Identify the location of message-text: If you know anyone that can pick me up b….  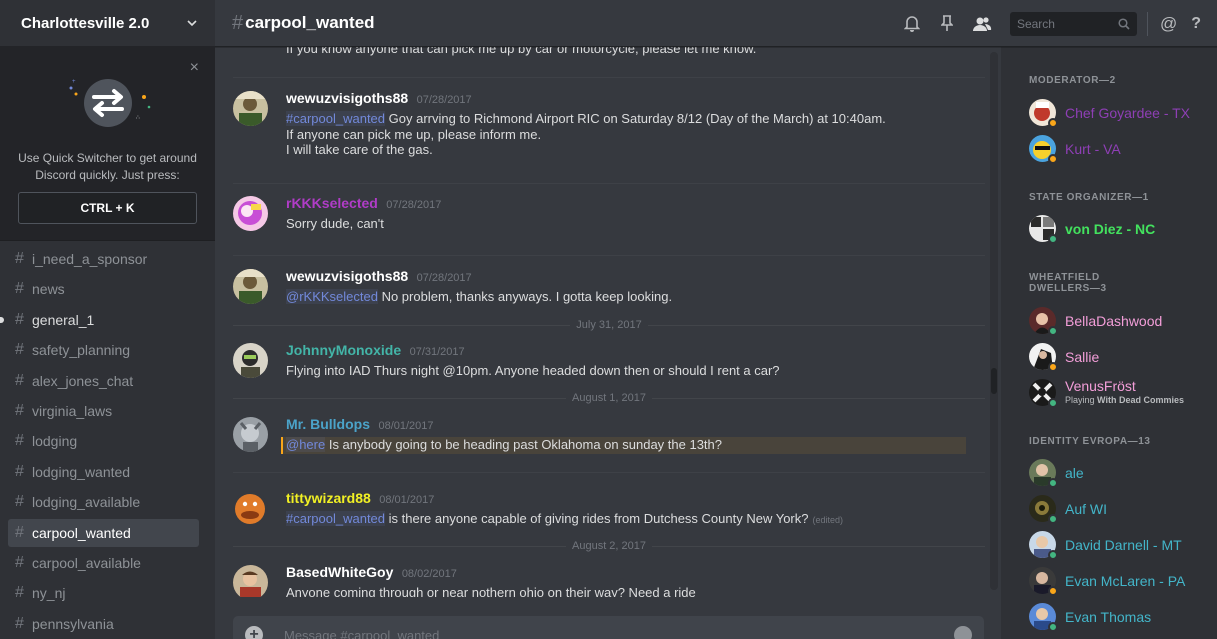
(521, 51).